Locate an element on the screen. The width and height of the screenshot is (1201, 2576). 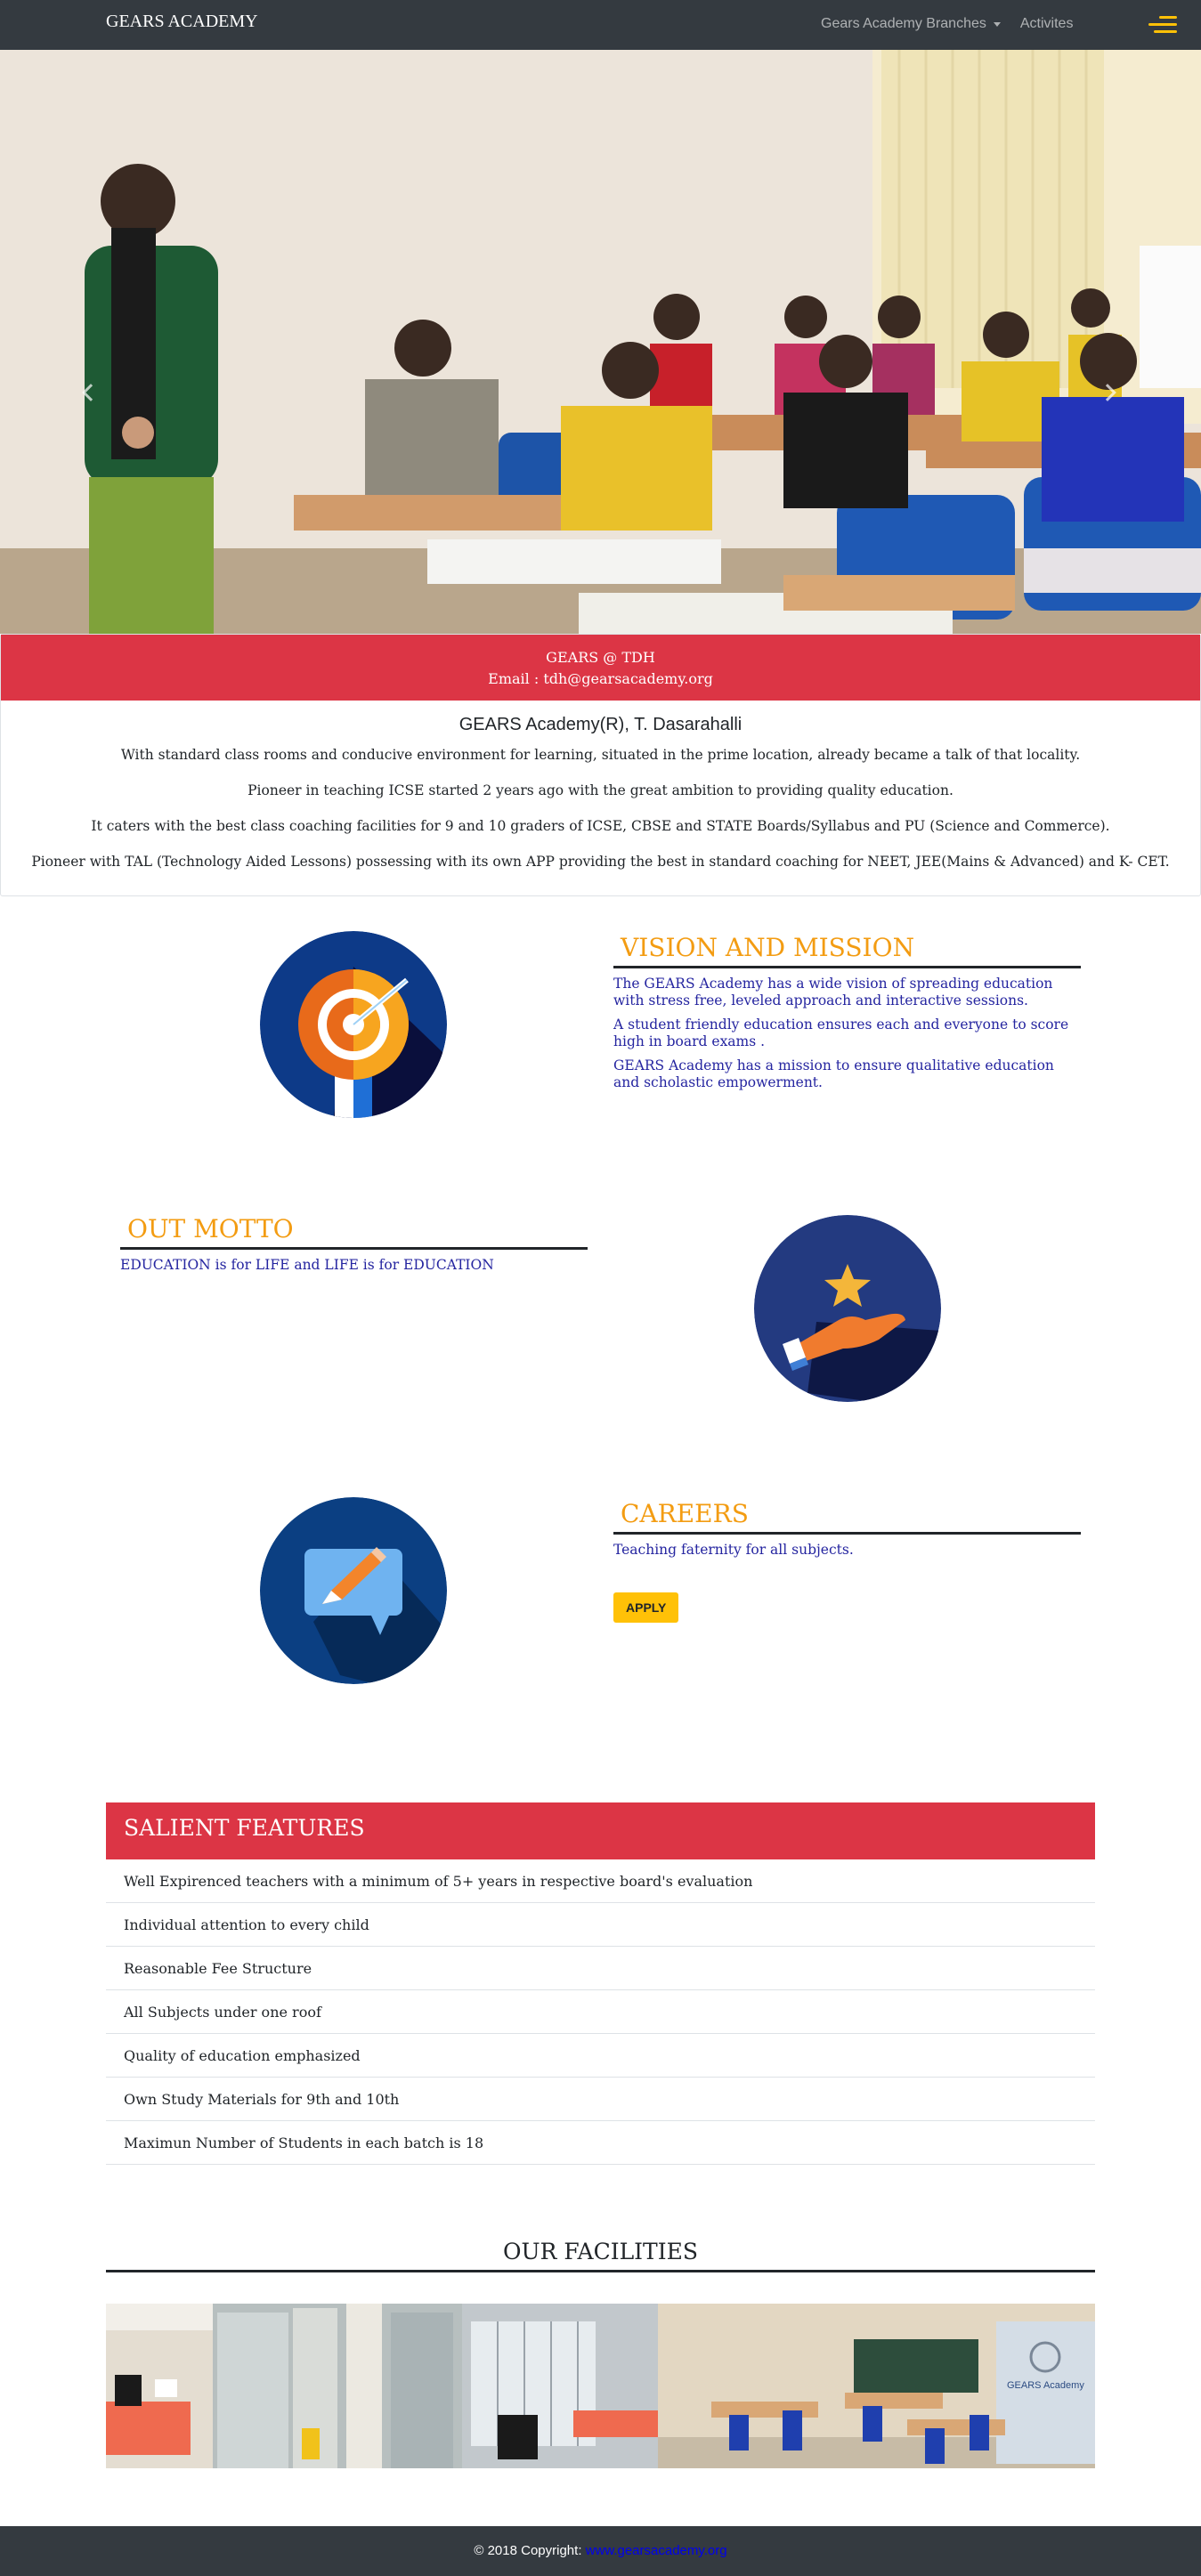
nav-activities-label: Activites is located at coordinates (1046, 23).